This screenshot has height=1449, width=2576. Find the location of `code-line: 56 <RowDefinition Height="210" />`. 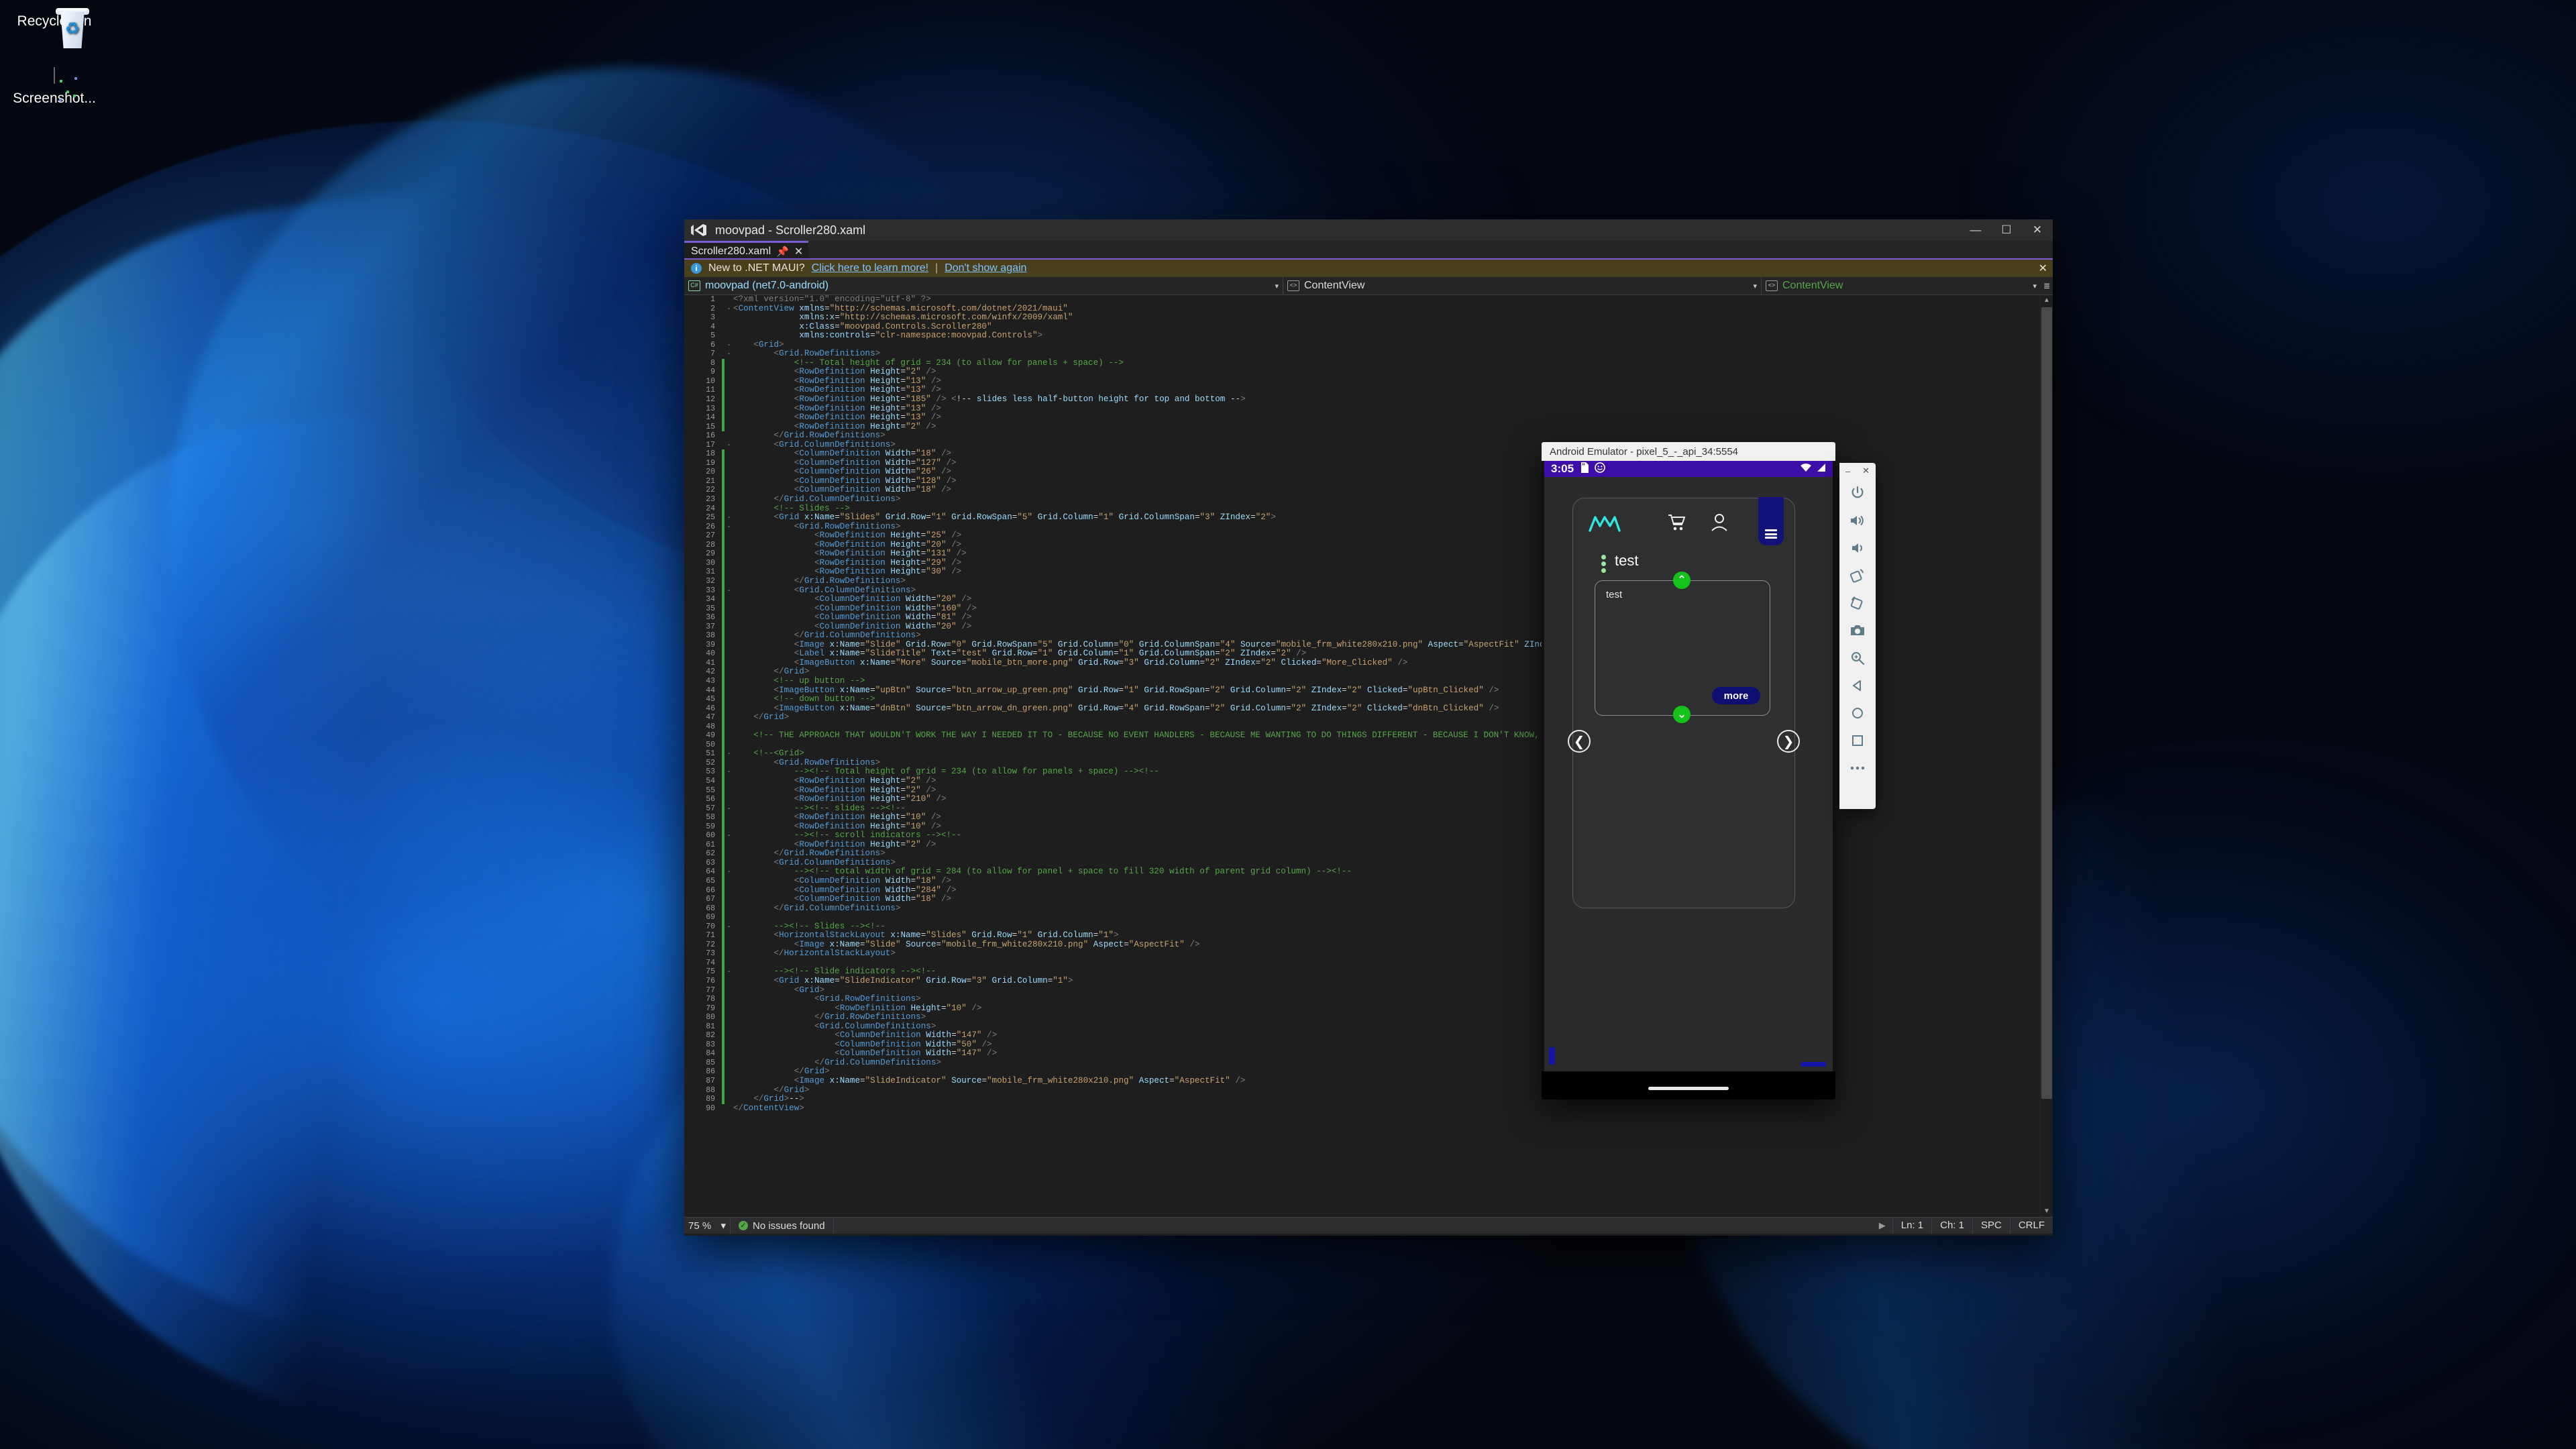

code-line: 56 <RowDefinition Height="210" /> is located at coordinates (1362, 799).